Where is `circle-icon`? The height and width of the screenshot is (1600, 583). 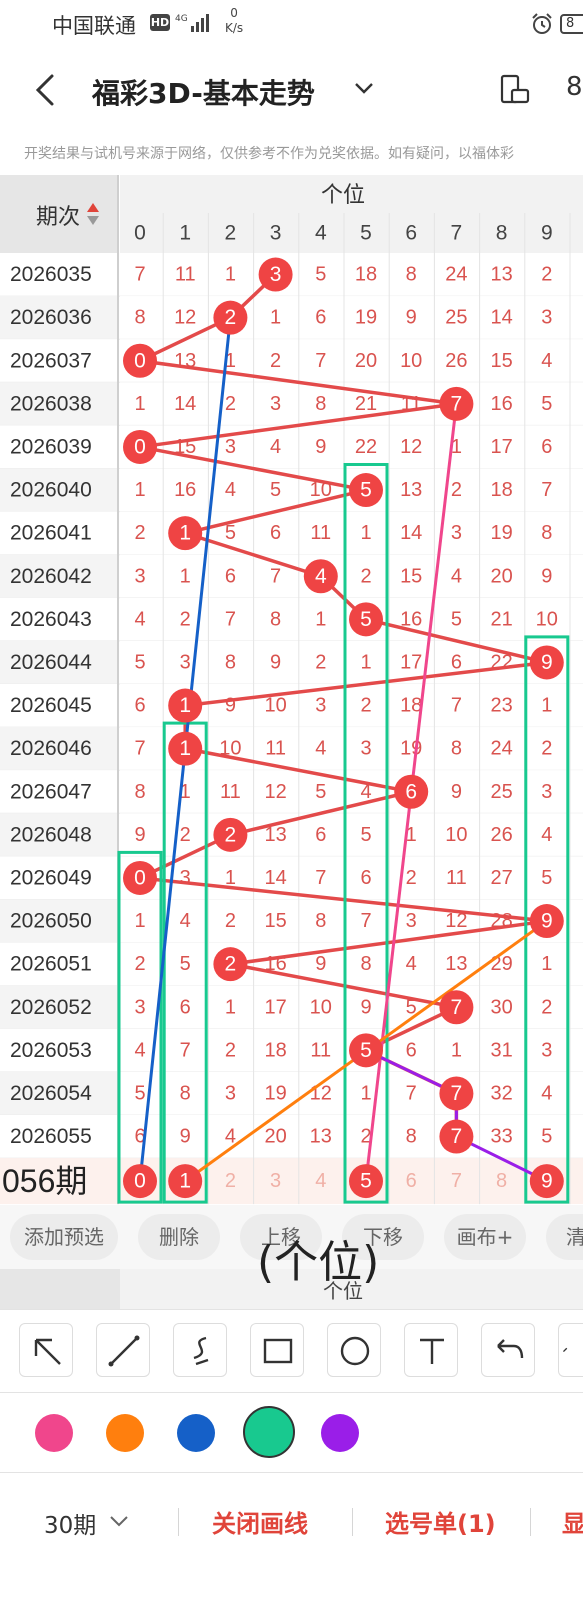 circle-icon is located at coordinates (355, 1351).